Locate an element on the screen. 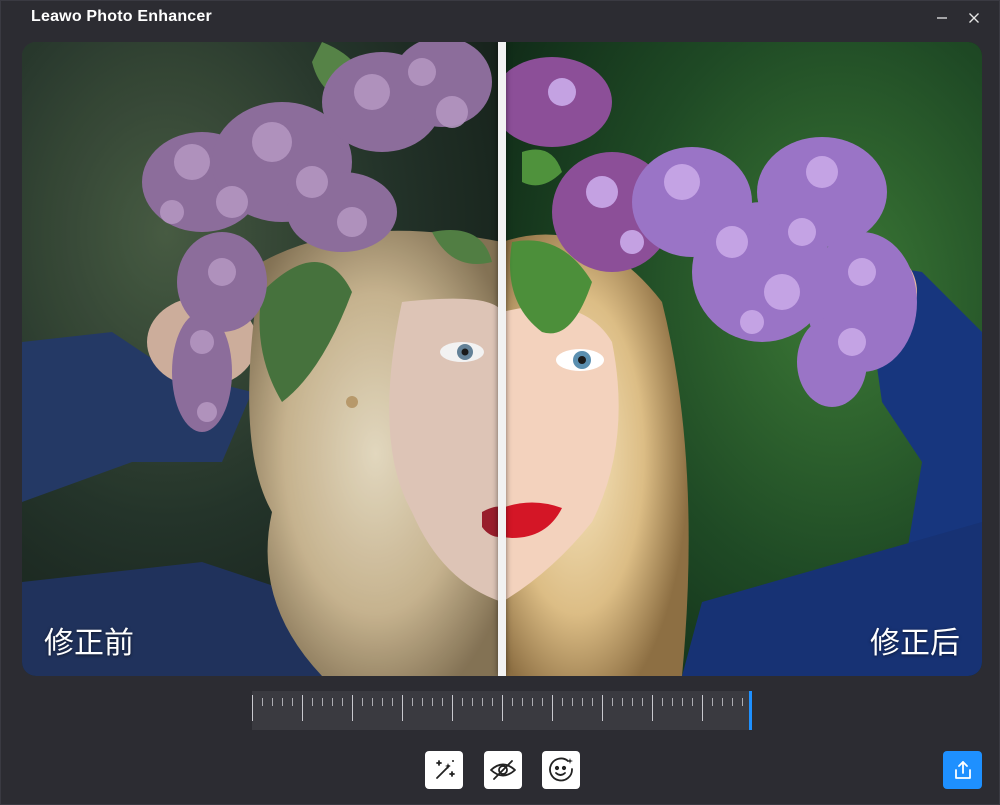 The height and width of the screenshot is (805, 1000). frame-timeline-slider is located at coordinates (502, 710).